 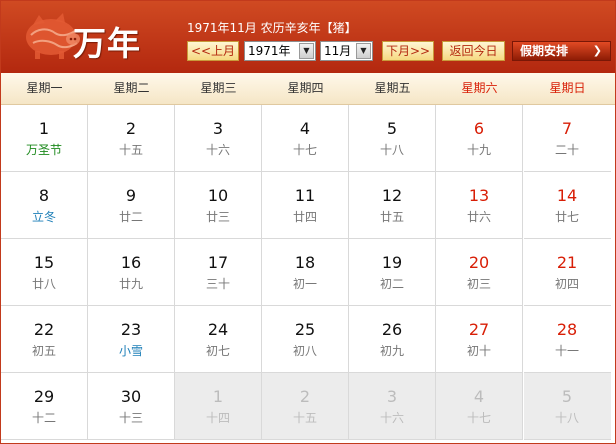 What do you see at coordinates (567, 88) in the screenshot?
I see `weekday-label: 星期日` at bounding box center [567, 88].